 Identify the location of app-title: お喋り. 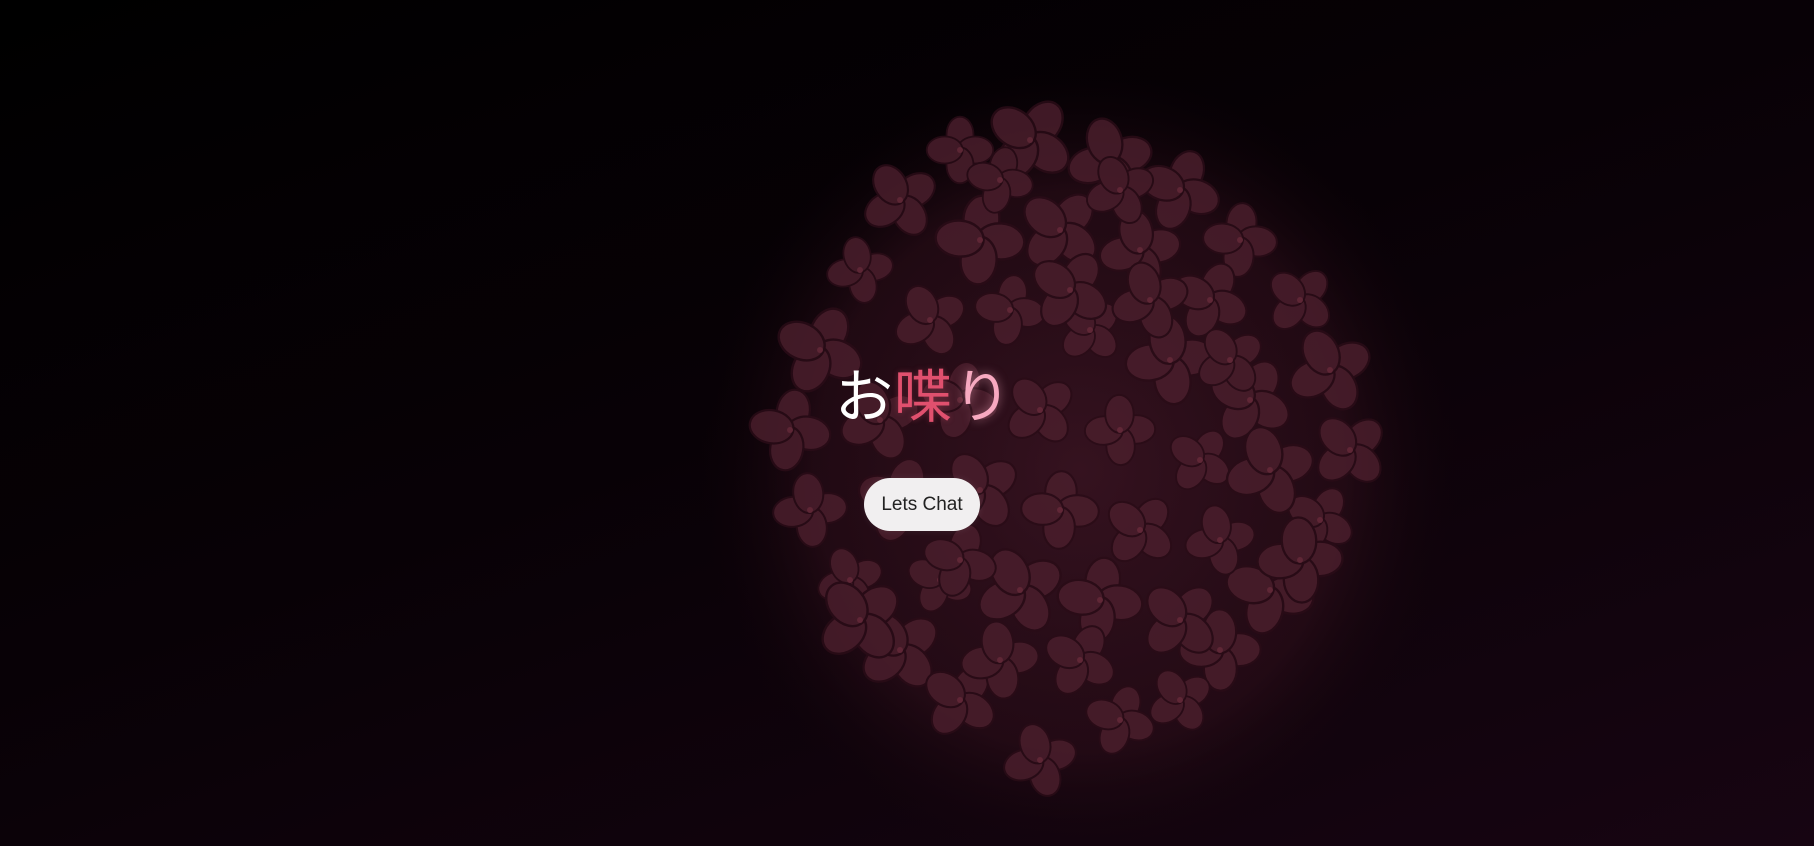
(923, 397).